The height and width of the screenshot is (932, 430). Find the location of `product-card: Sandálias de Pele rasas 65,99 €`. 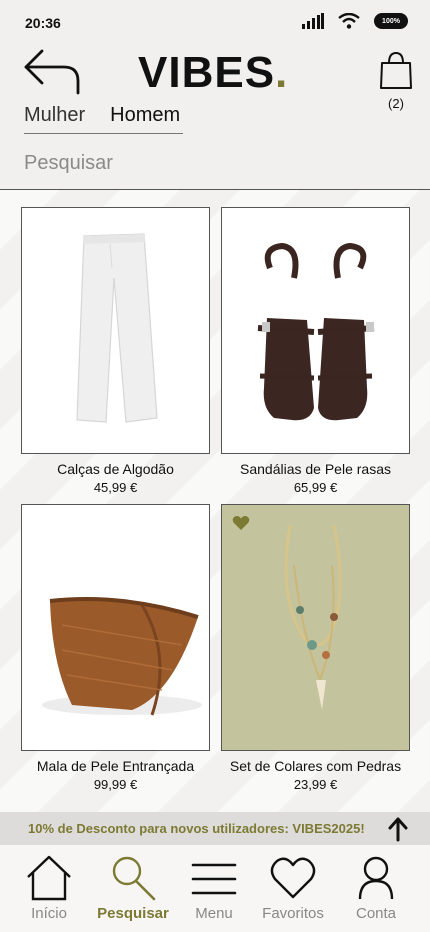

product-card: Sandálias de Pele rasas 65,99 € is located at coordinates (315, 351).